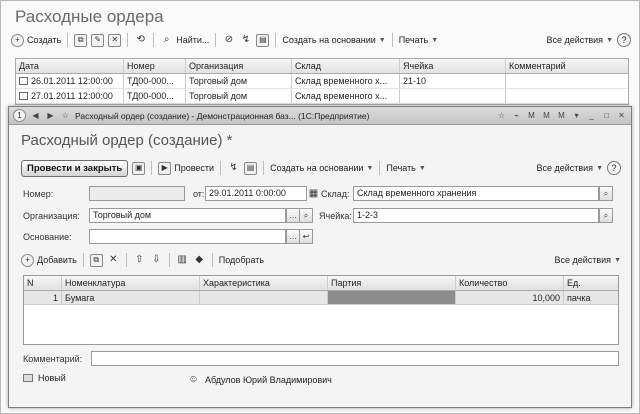 This screenshot has height=414, width=640. Describe the element at coordinates (139, 260) in the screenshot. I see `move-up-icon: ⇧` at that location.